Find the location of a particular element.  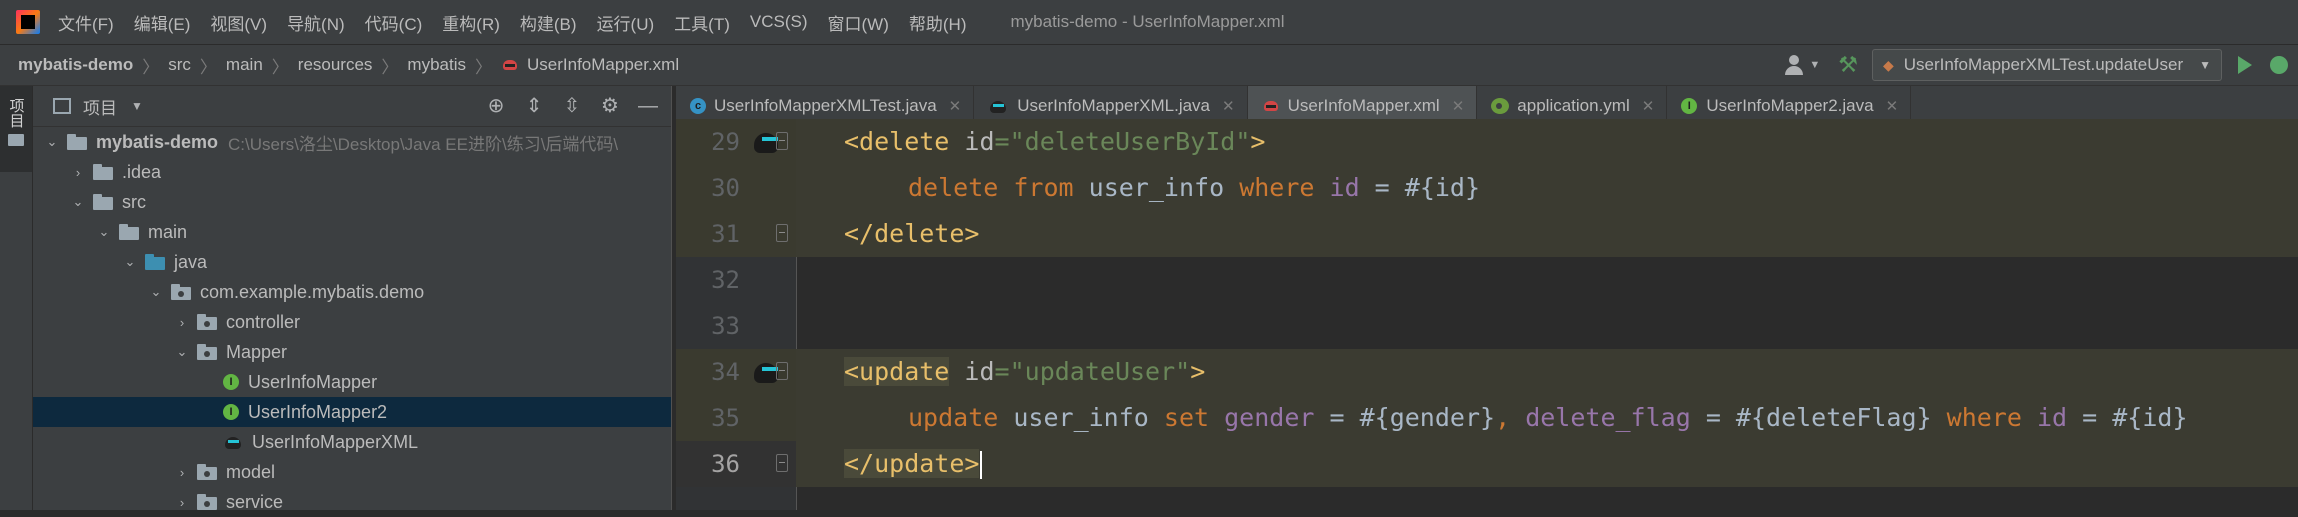

menu-view: 视图(V) is located at coordinates (238, 22).